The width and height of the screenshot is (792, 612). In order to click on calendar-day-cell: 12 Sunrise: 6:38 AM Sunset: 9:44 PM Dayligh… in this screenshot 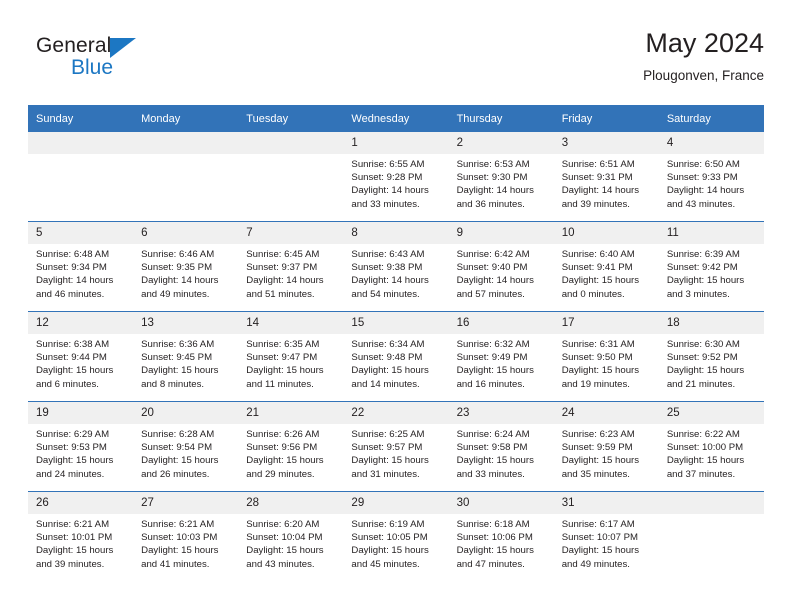, I will do `click(81, 356)`.